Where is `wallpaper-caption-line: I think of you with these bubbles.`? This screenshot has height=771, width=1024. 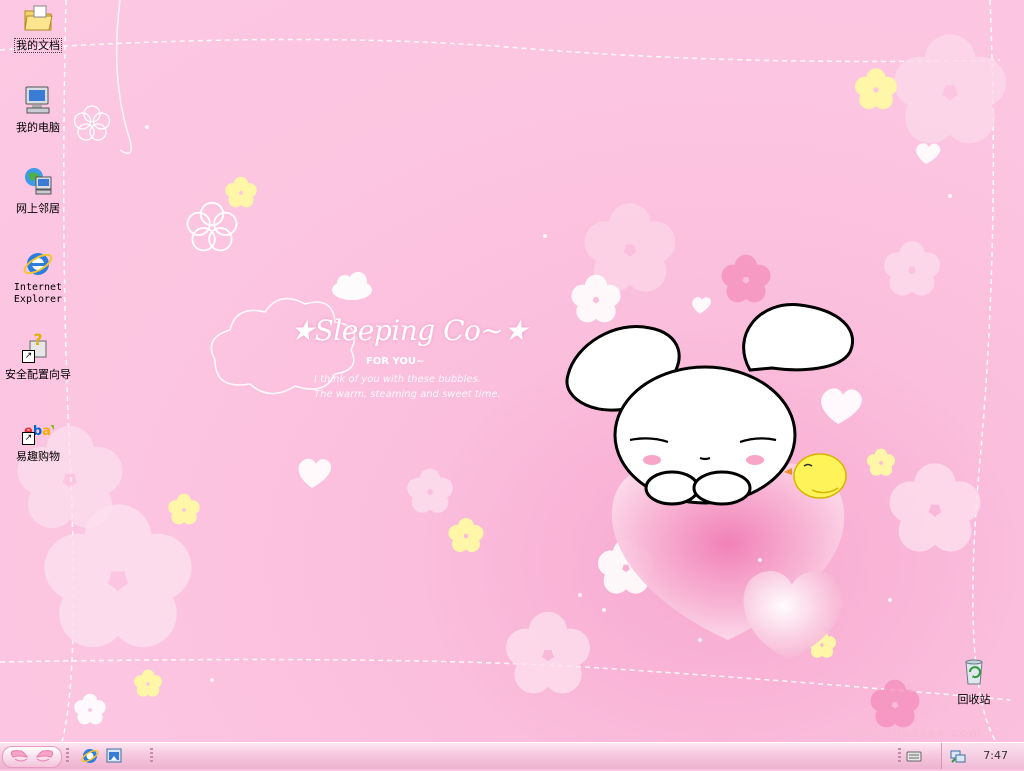
wallpaper-caption-line: I think of you with these bubbles. is located at coordinates (397, 379).